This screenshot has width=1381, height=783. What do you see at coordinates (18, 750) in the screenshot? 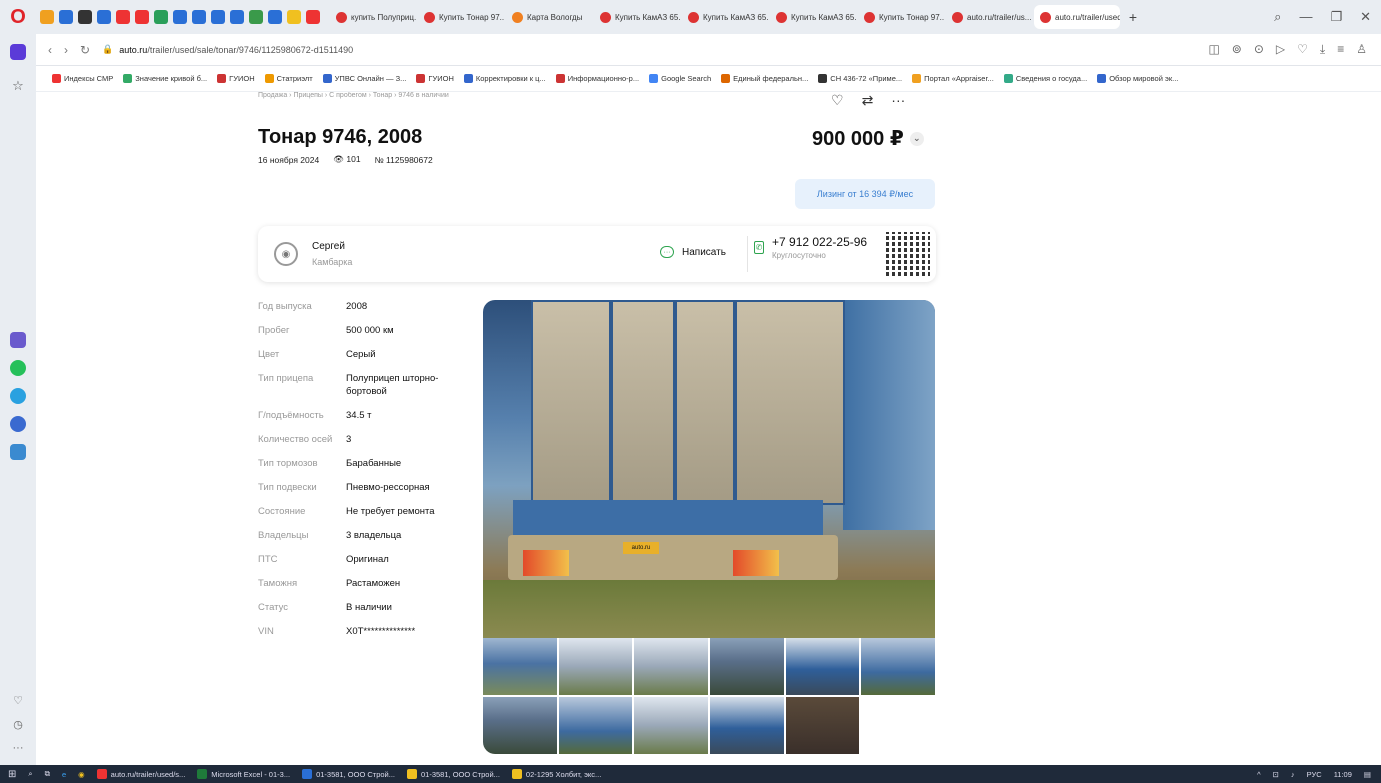
I see `more-icon: ···` at bounding box center [18, 750].